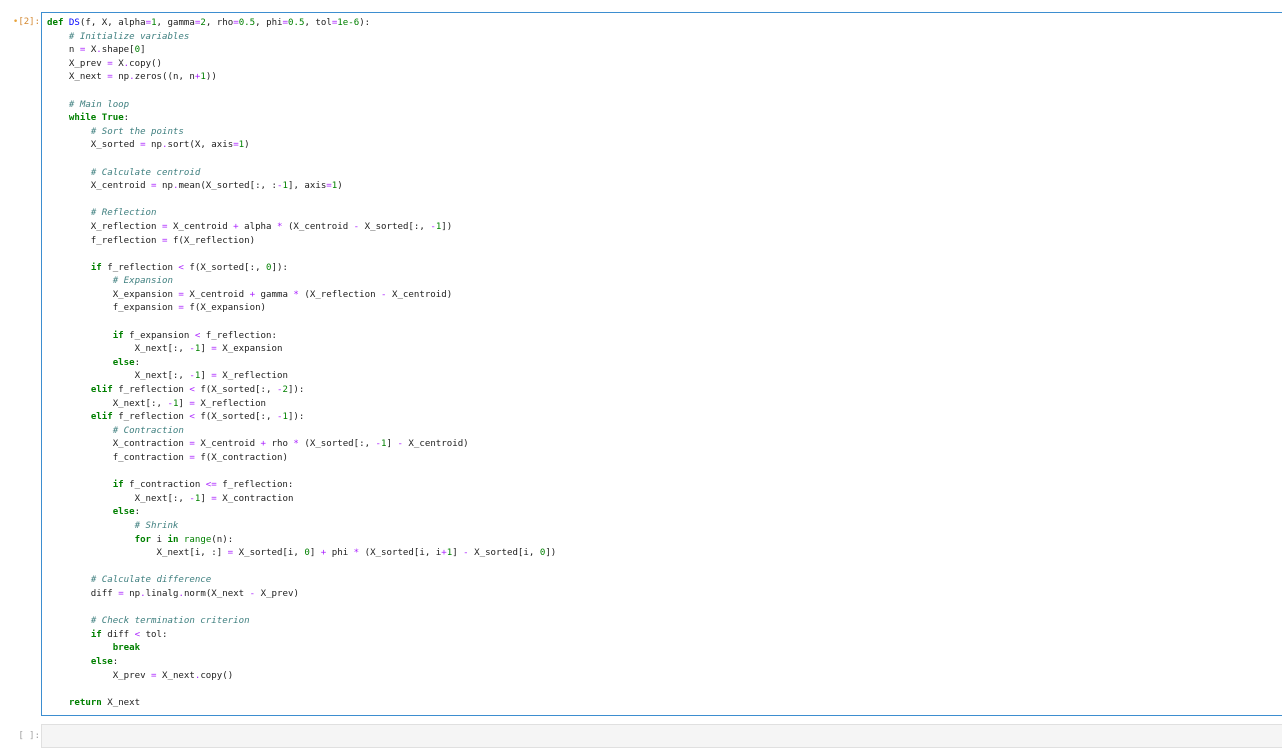 This screenshot has width=1282, height=755. Describe the element at coordinates (661, 736) in the screenshot. I see `code-editor-empty` at that location.